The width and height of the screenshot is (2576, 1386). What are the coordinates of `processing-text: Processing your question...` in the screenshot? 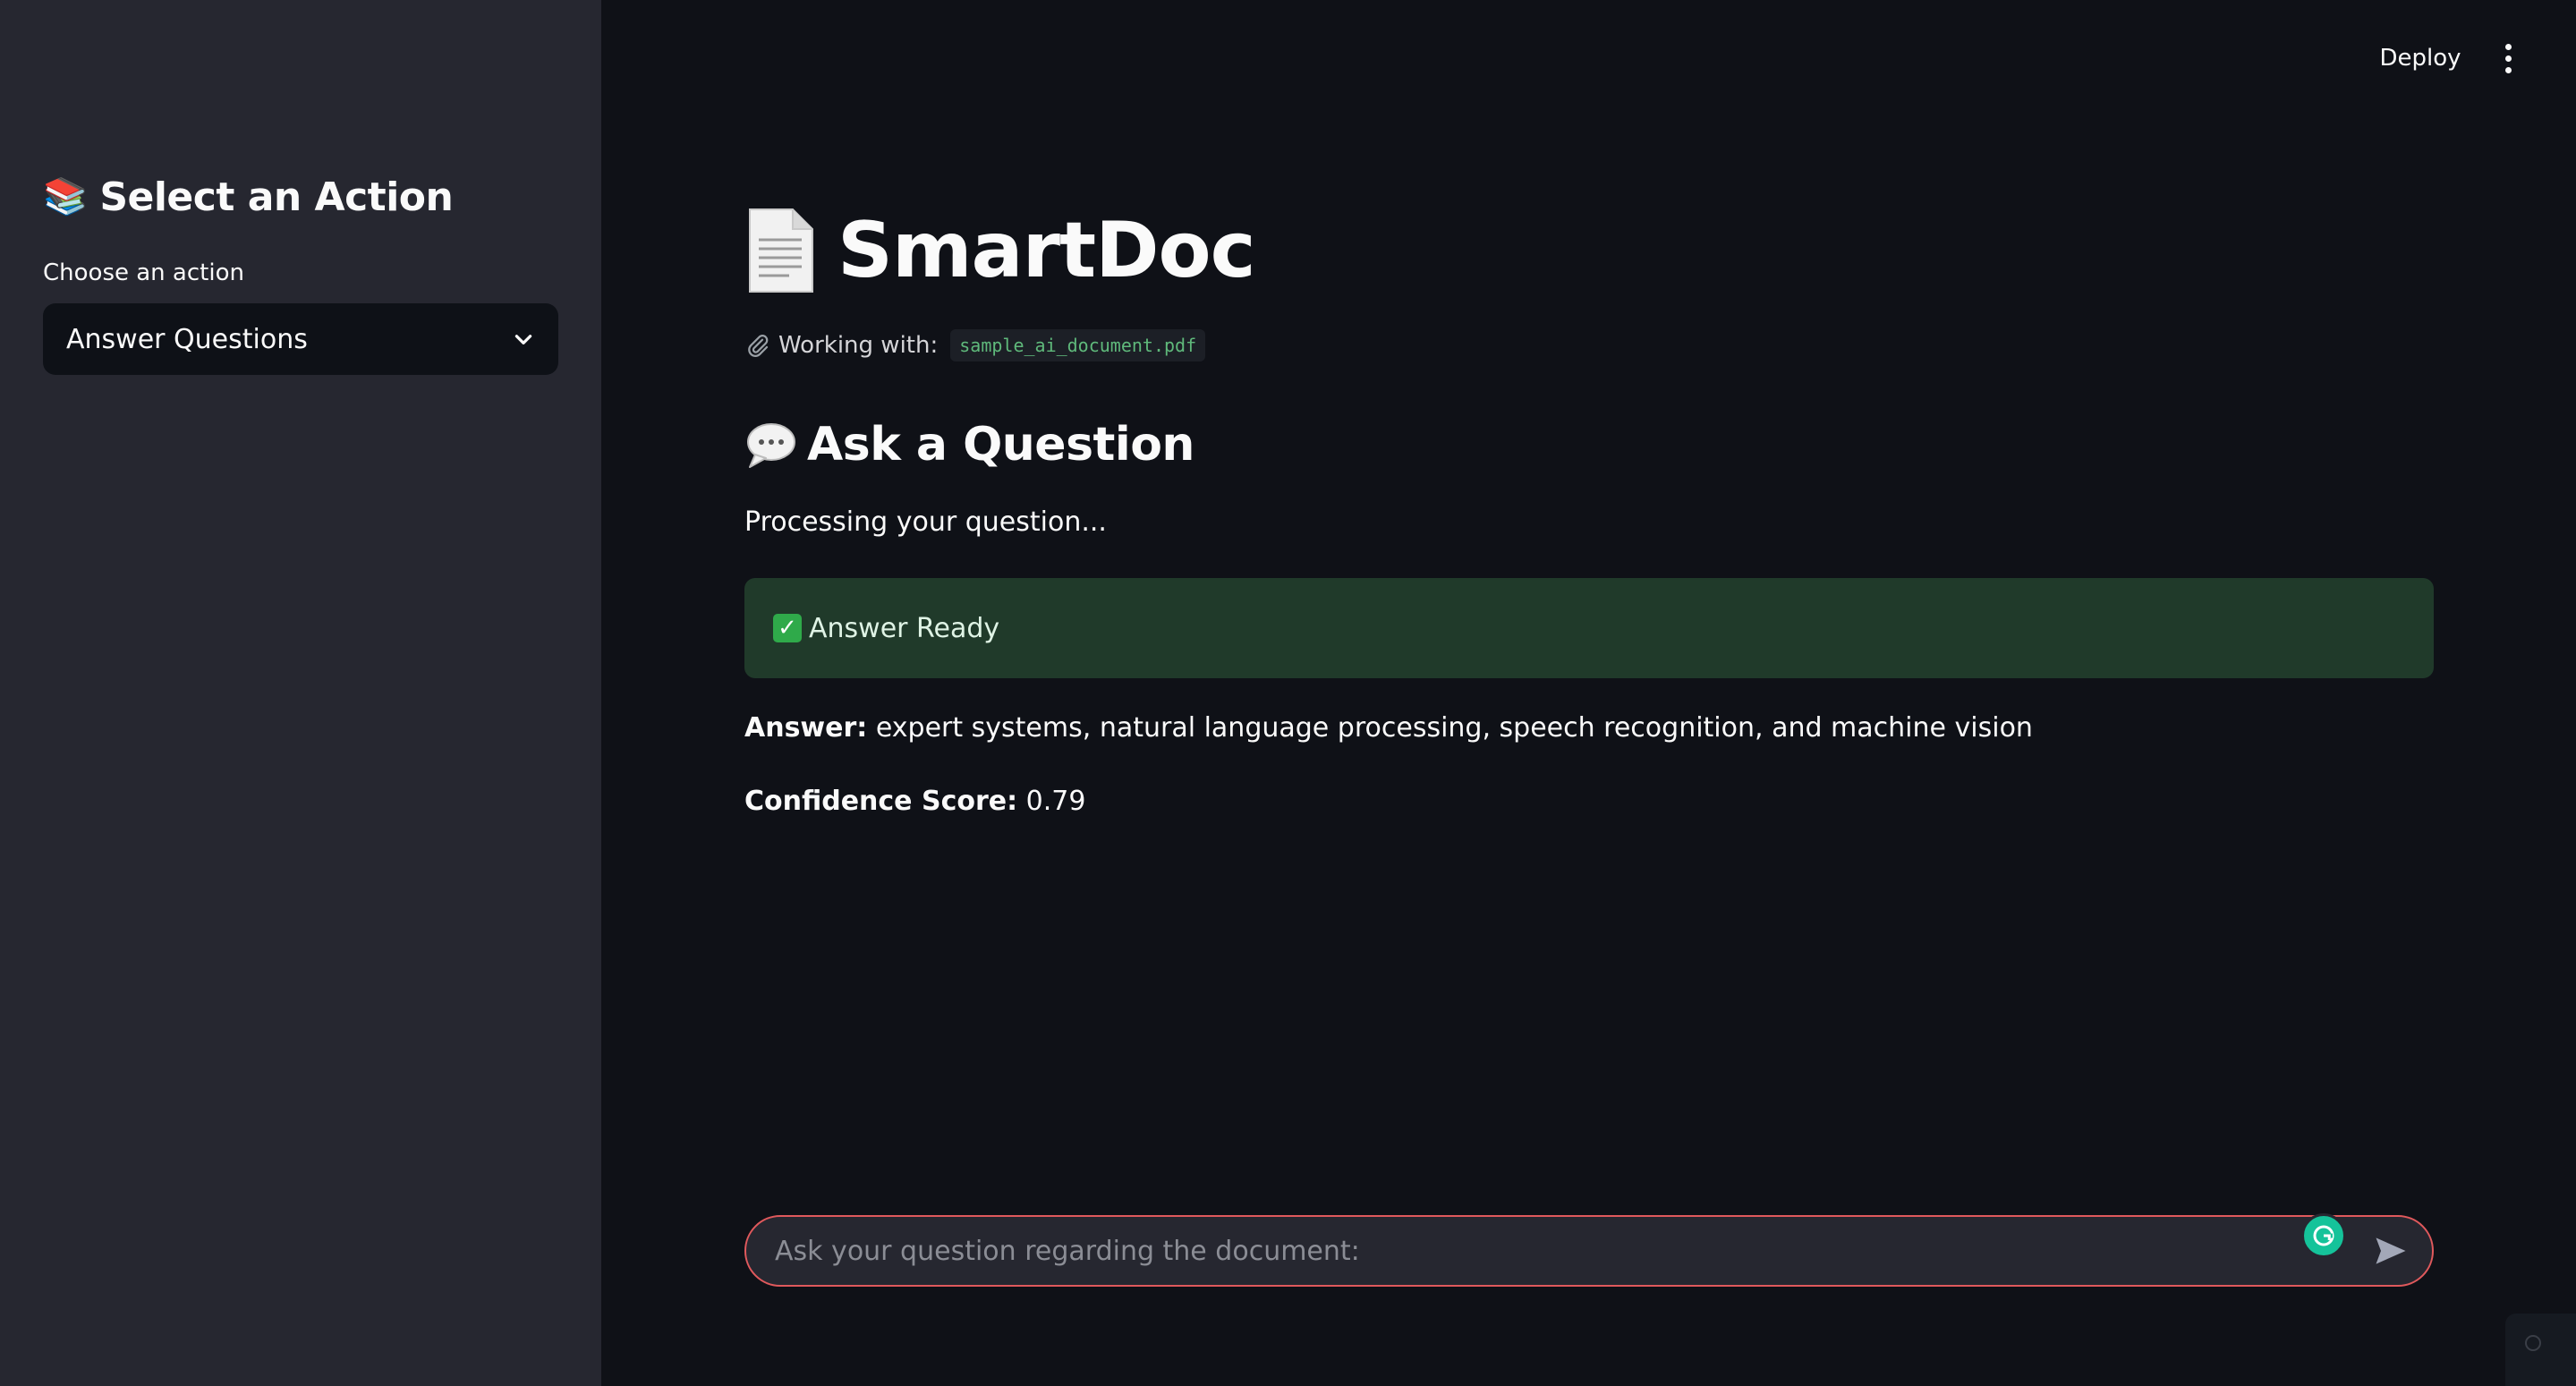 It's located at (925, 522).